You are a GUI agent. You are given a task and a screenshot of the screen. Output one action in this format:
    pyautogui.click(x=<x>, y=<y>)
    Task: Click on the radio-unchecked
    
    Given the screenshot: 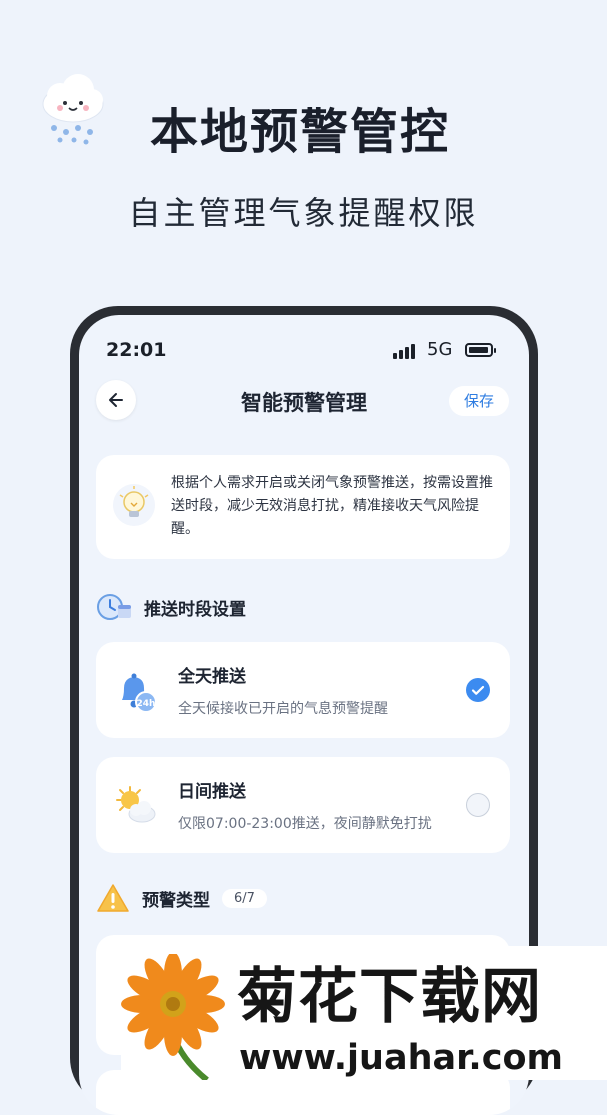 What is the action you would take?
    pyautogui.click(x=478, y=805)
    